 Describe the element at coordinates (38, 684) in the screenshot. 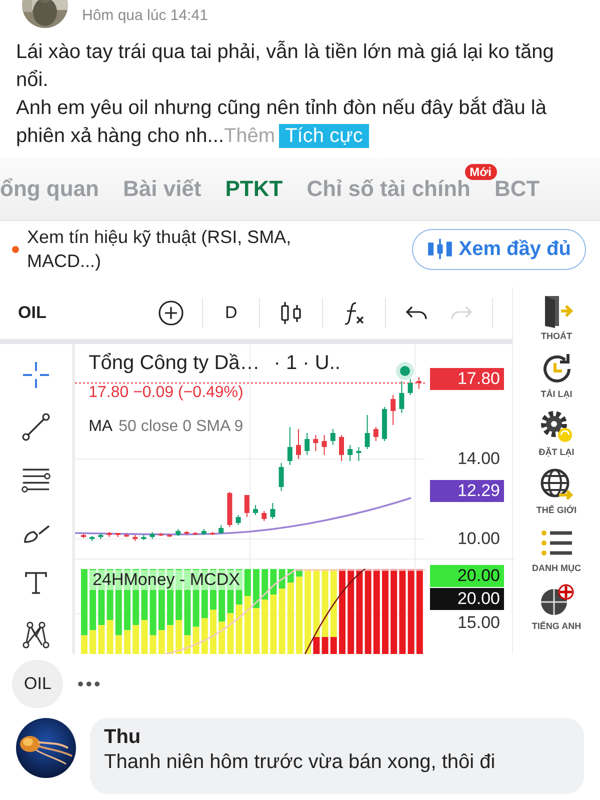

I see `stock-tag: OIL` at that location.